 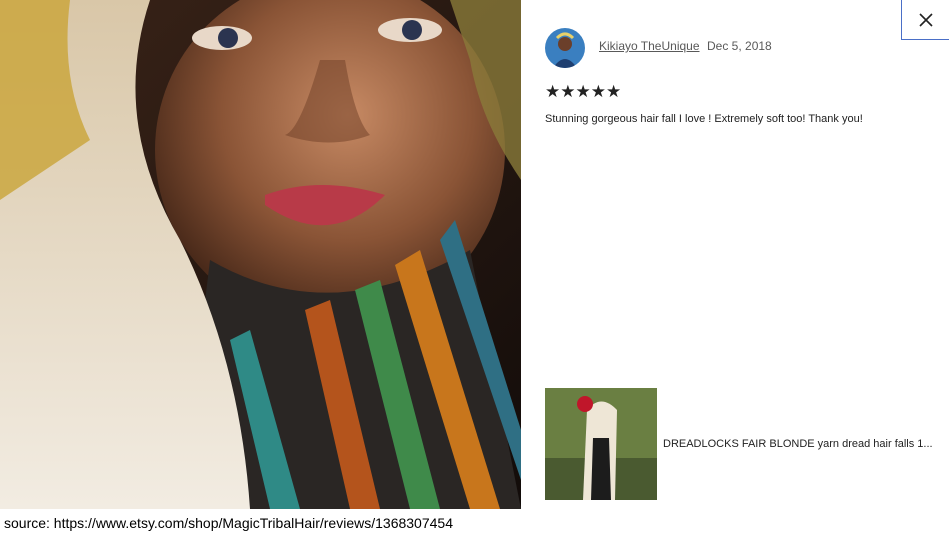 I want to click on product-thumbnail, so click(x=601, y=444).